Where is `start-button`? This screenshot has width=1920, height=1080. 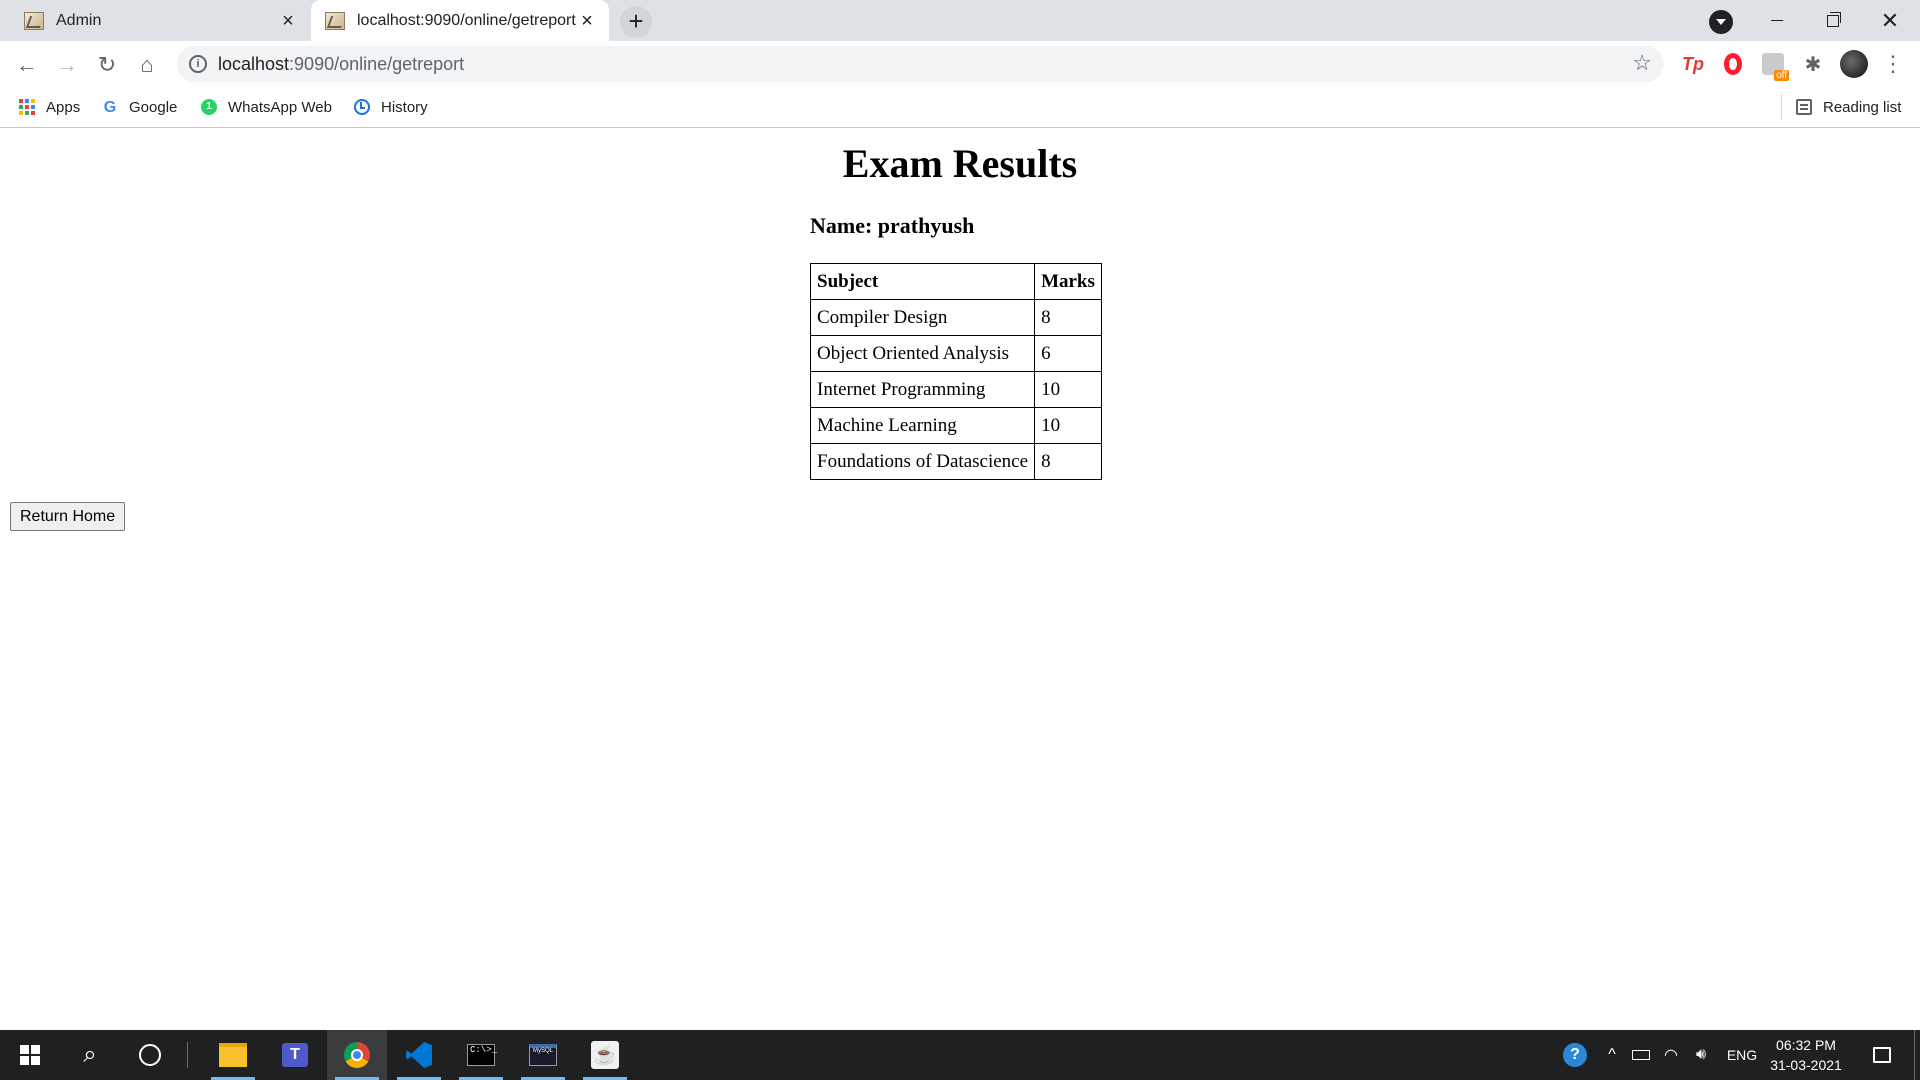 start-button is located at coordinates (30, 1055).